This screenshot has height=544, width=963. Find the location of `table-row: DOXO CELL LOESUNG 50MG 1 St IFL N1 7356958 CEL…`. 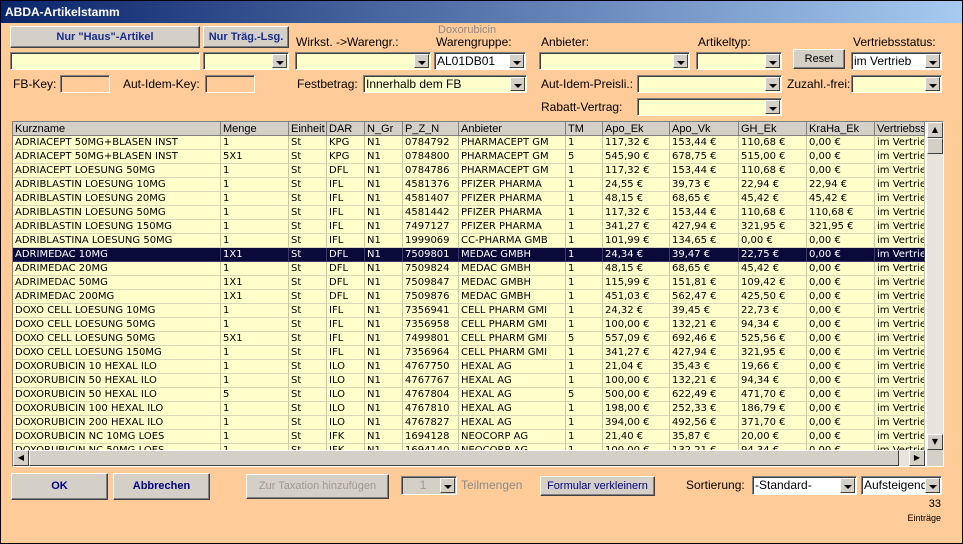

table-row: DOXO CELL LOESUNG 50MG 1 St IFL N1 7356958 CEL… is located at coordinates (469, 325).